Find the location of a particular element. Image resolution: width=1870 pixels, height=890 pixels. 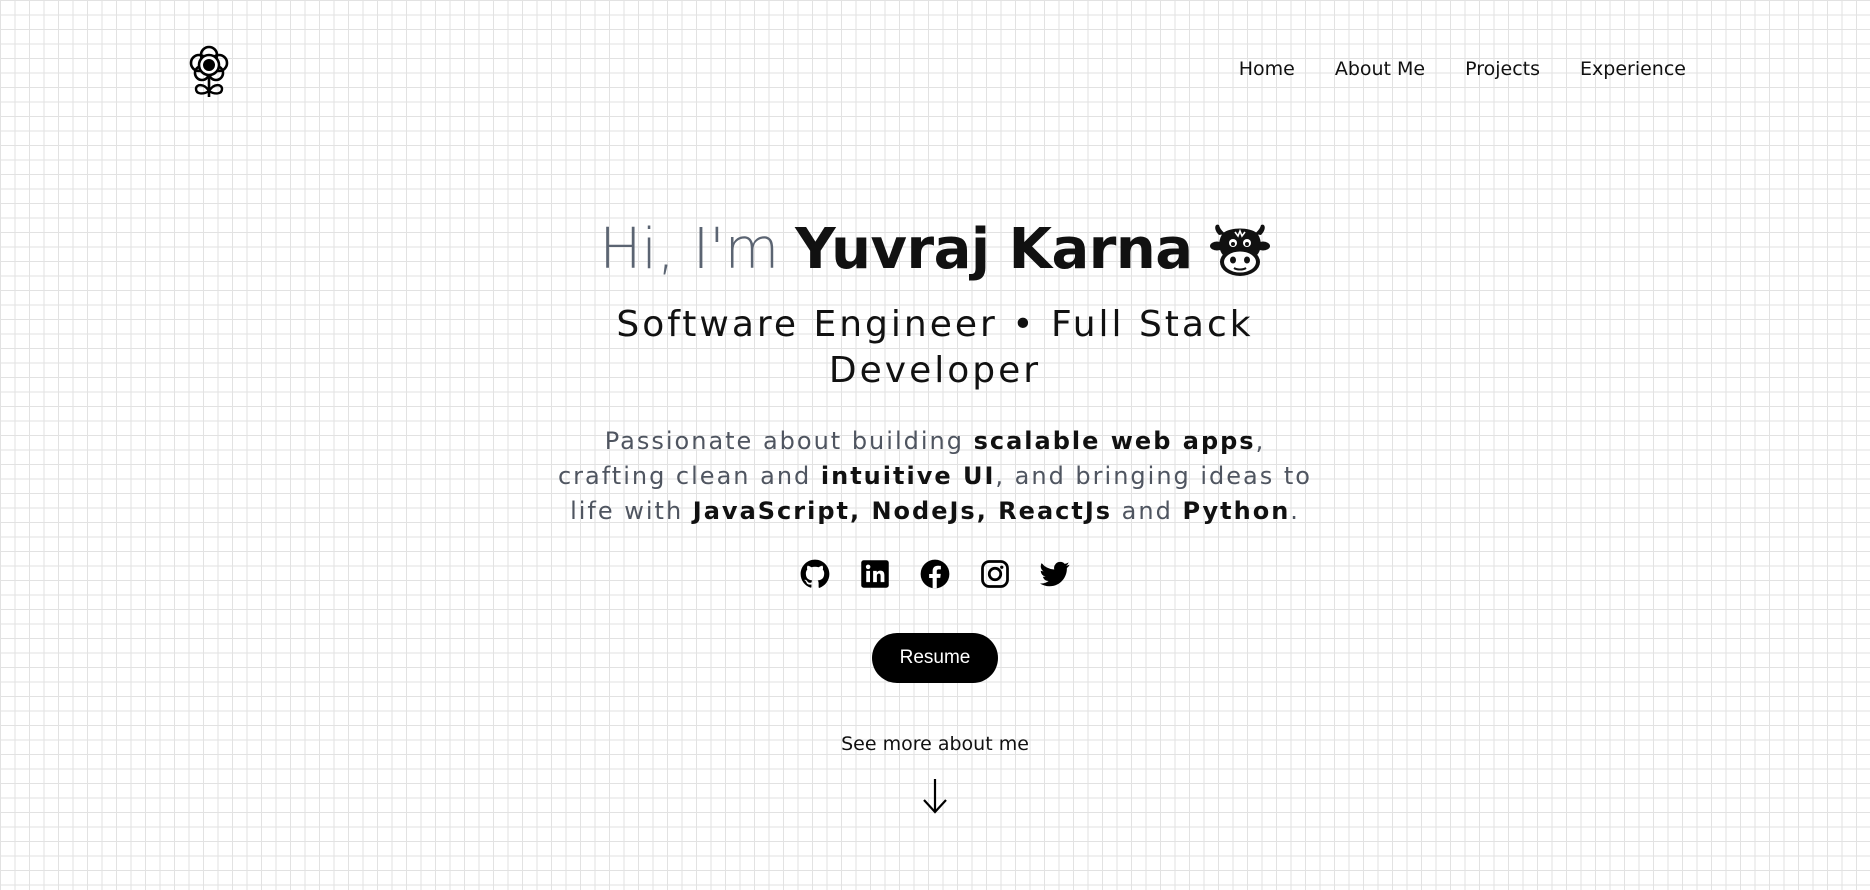

logo-flower-icon is located at coordinates (209, 71).